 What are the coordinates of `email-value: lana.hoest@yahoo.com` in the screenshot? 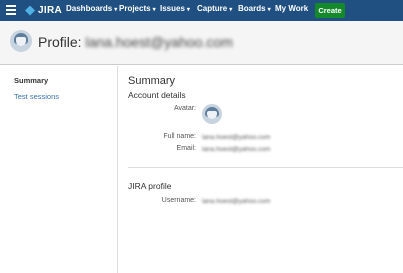 It's located at (236, 149).